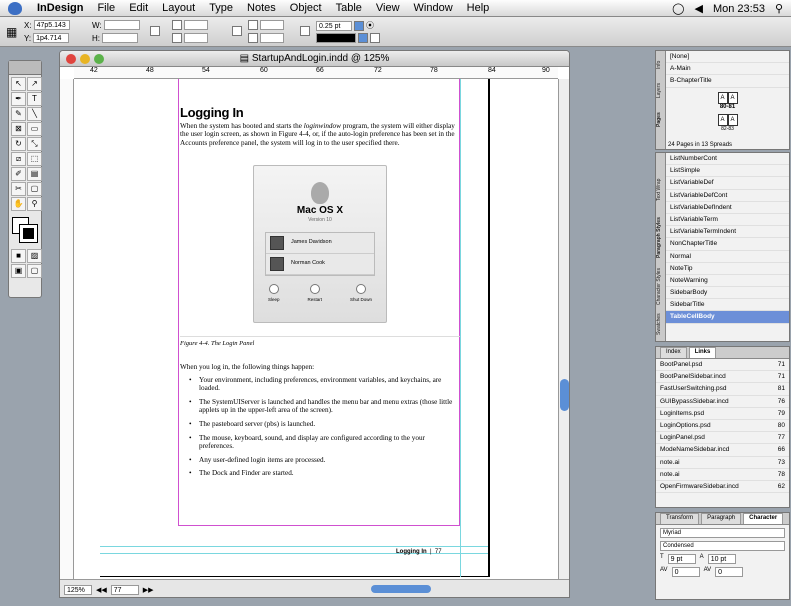  What do you see at coordinates (18, 99) in the screenshot?
I see `pen-tool-icon: ✒` at bounding box center [18, 99].